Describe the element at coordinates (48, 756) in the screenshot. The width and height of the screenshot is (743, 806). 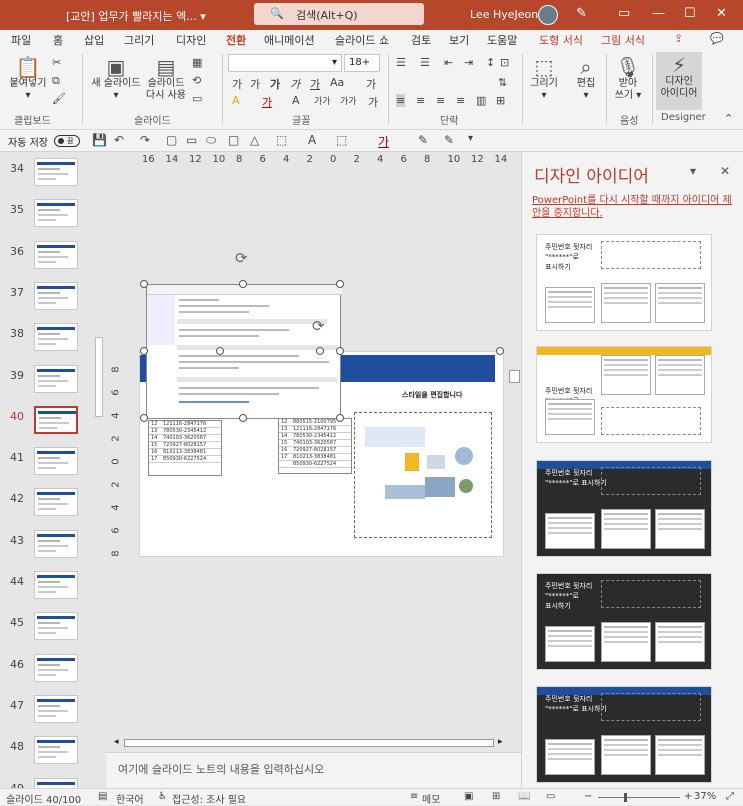
I see `slide-thumbnail: 48` at that location.